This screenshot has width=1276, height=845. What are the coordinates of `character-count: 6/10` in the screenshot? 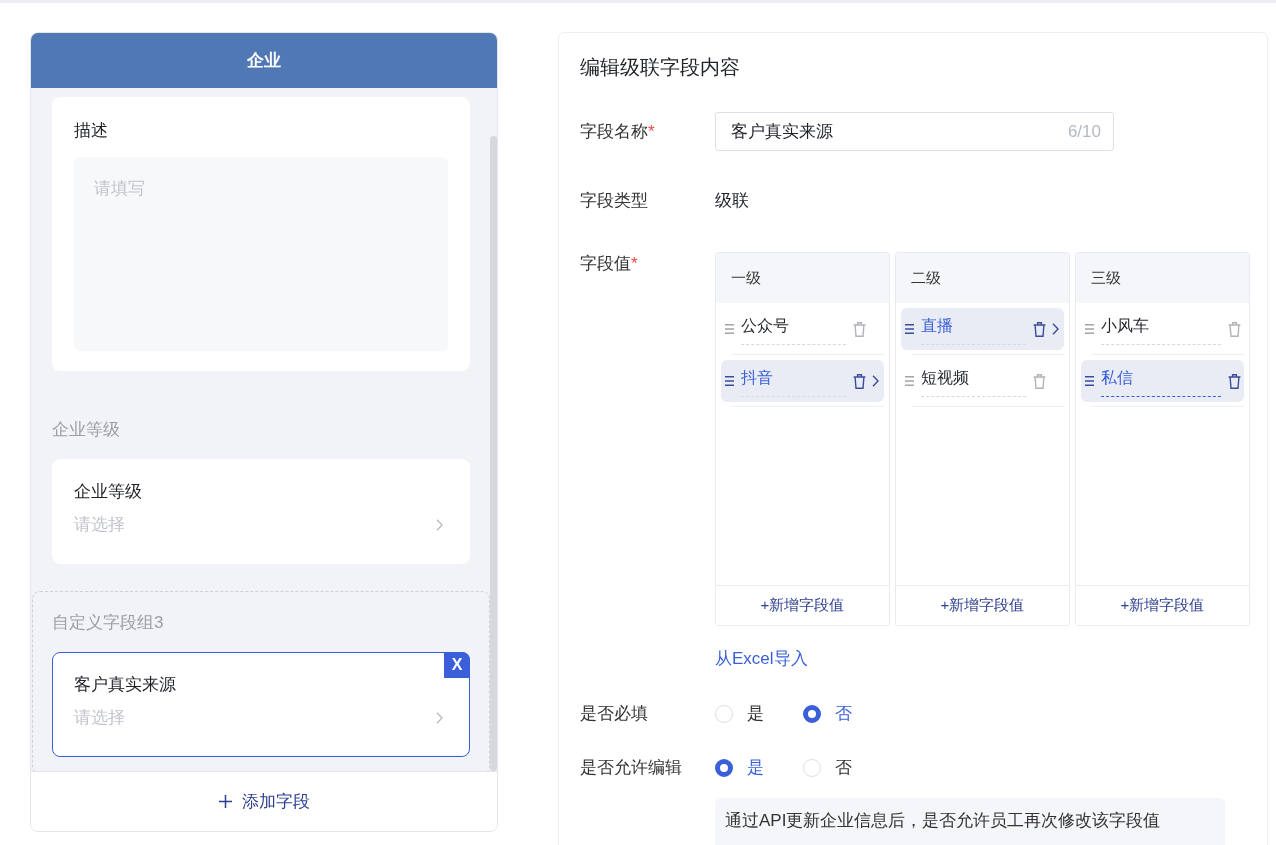 It's located at (1084, 131).